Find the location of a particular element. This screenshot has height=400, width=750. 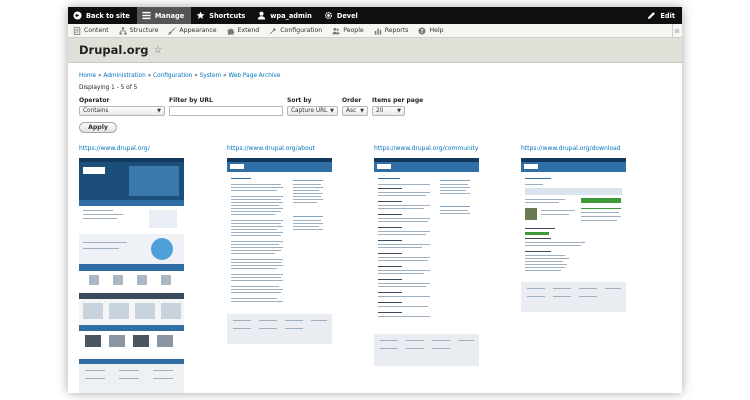

shortcut-star-icon: ☆ is located at coordinates (158, 50).